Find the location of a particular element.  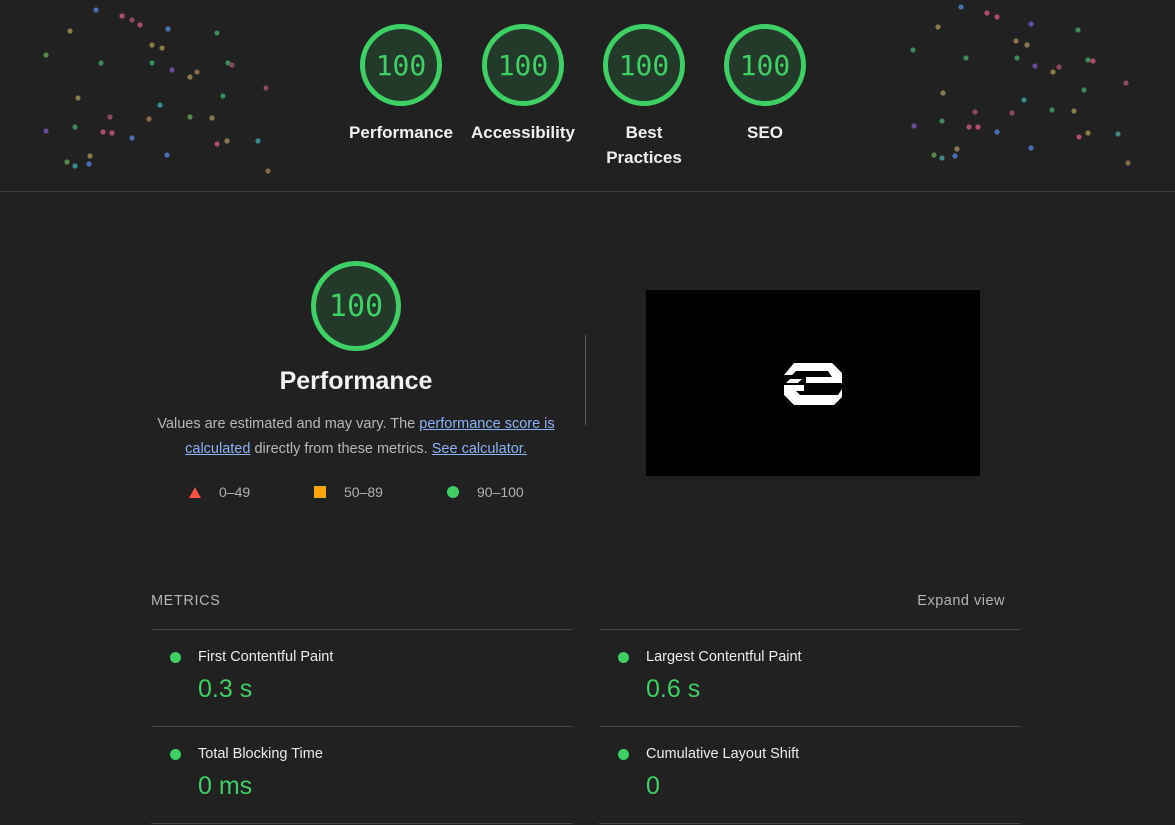

final-screenshot-thumbnail is located at coordinates (813, 383).